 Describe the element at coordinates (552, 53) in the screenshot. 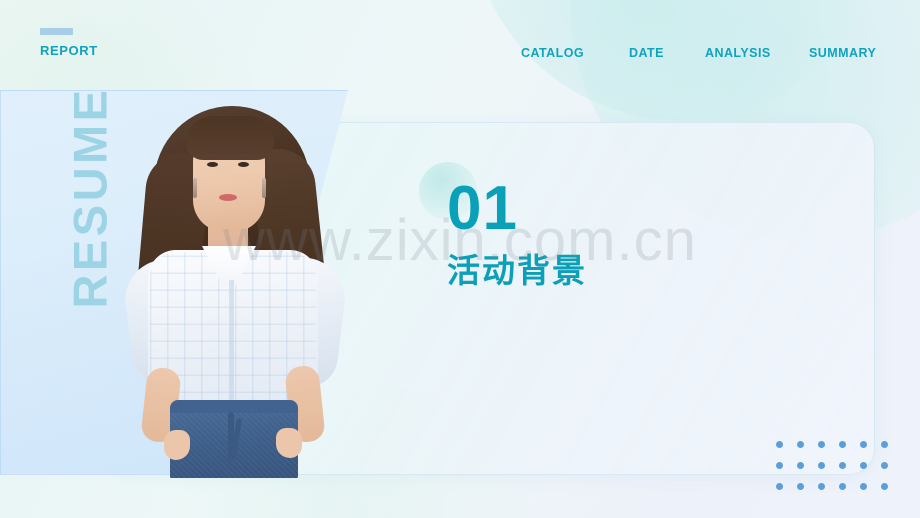

I see `nav-item-catalog: CATALOG` at that location.